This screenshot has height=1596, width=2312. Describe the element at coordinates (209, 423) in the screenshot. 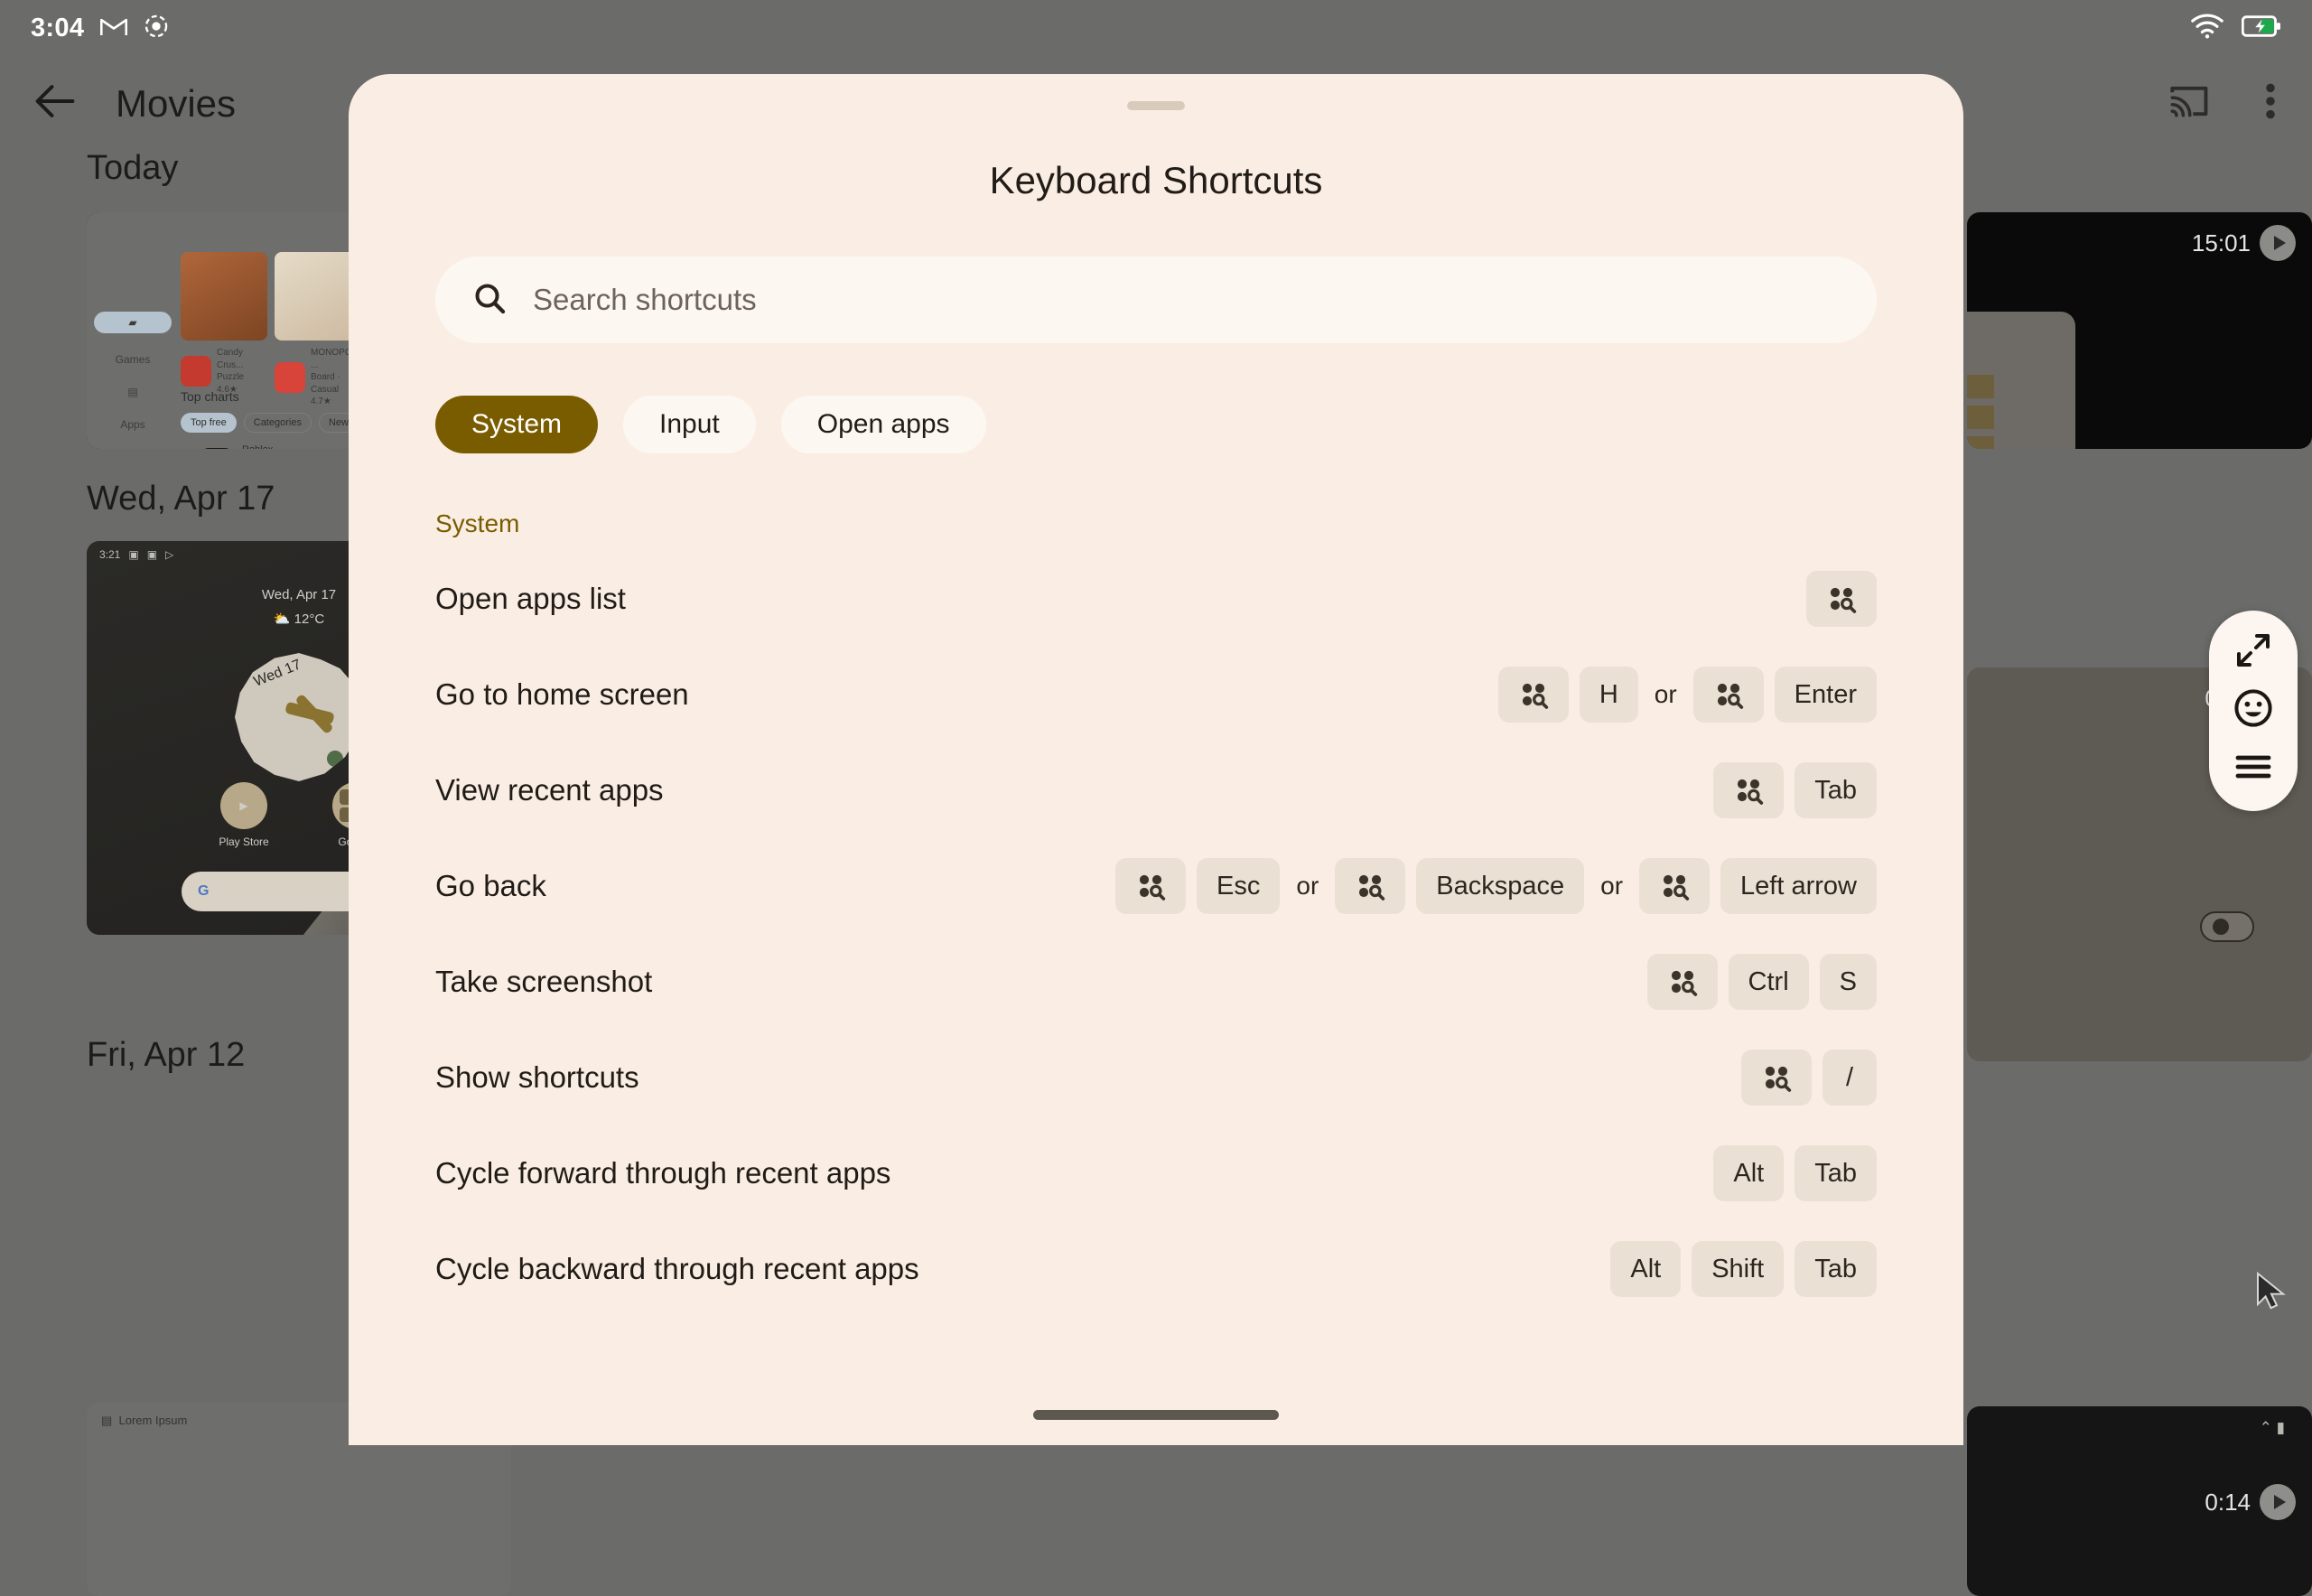

I see `filter-top-free: Top free` at that location.